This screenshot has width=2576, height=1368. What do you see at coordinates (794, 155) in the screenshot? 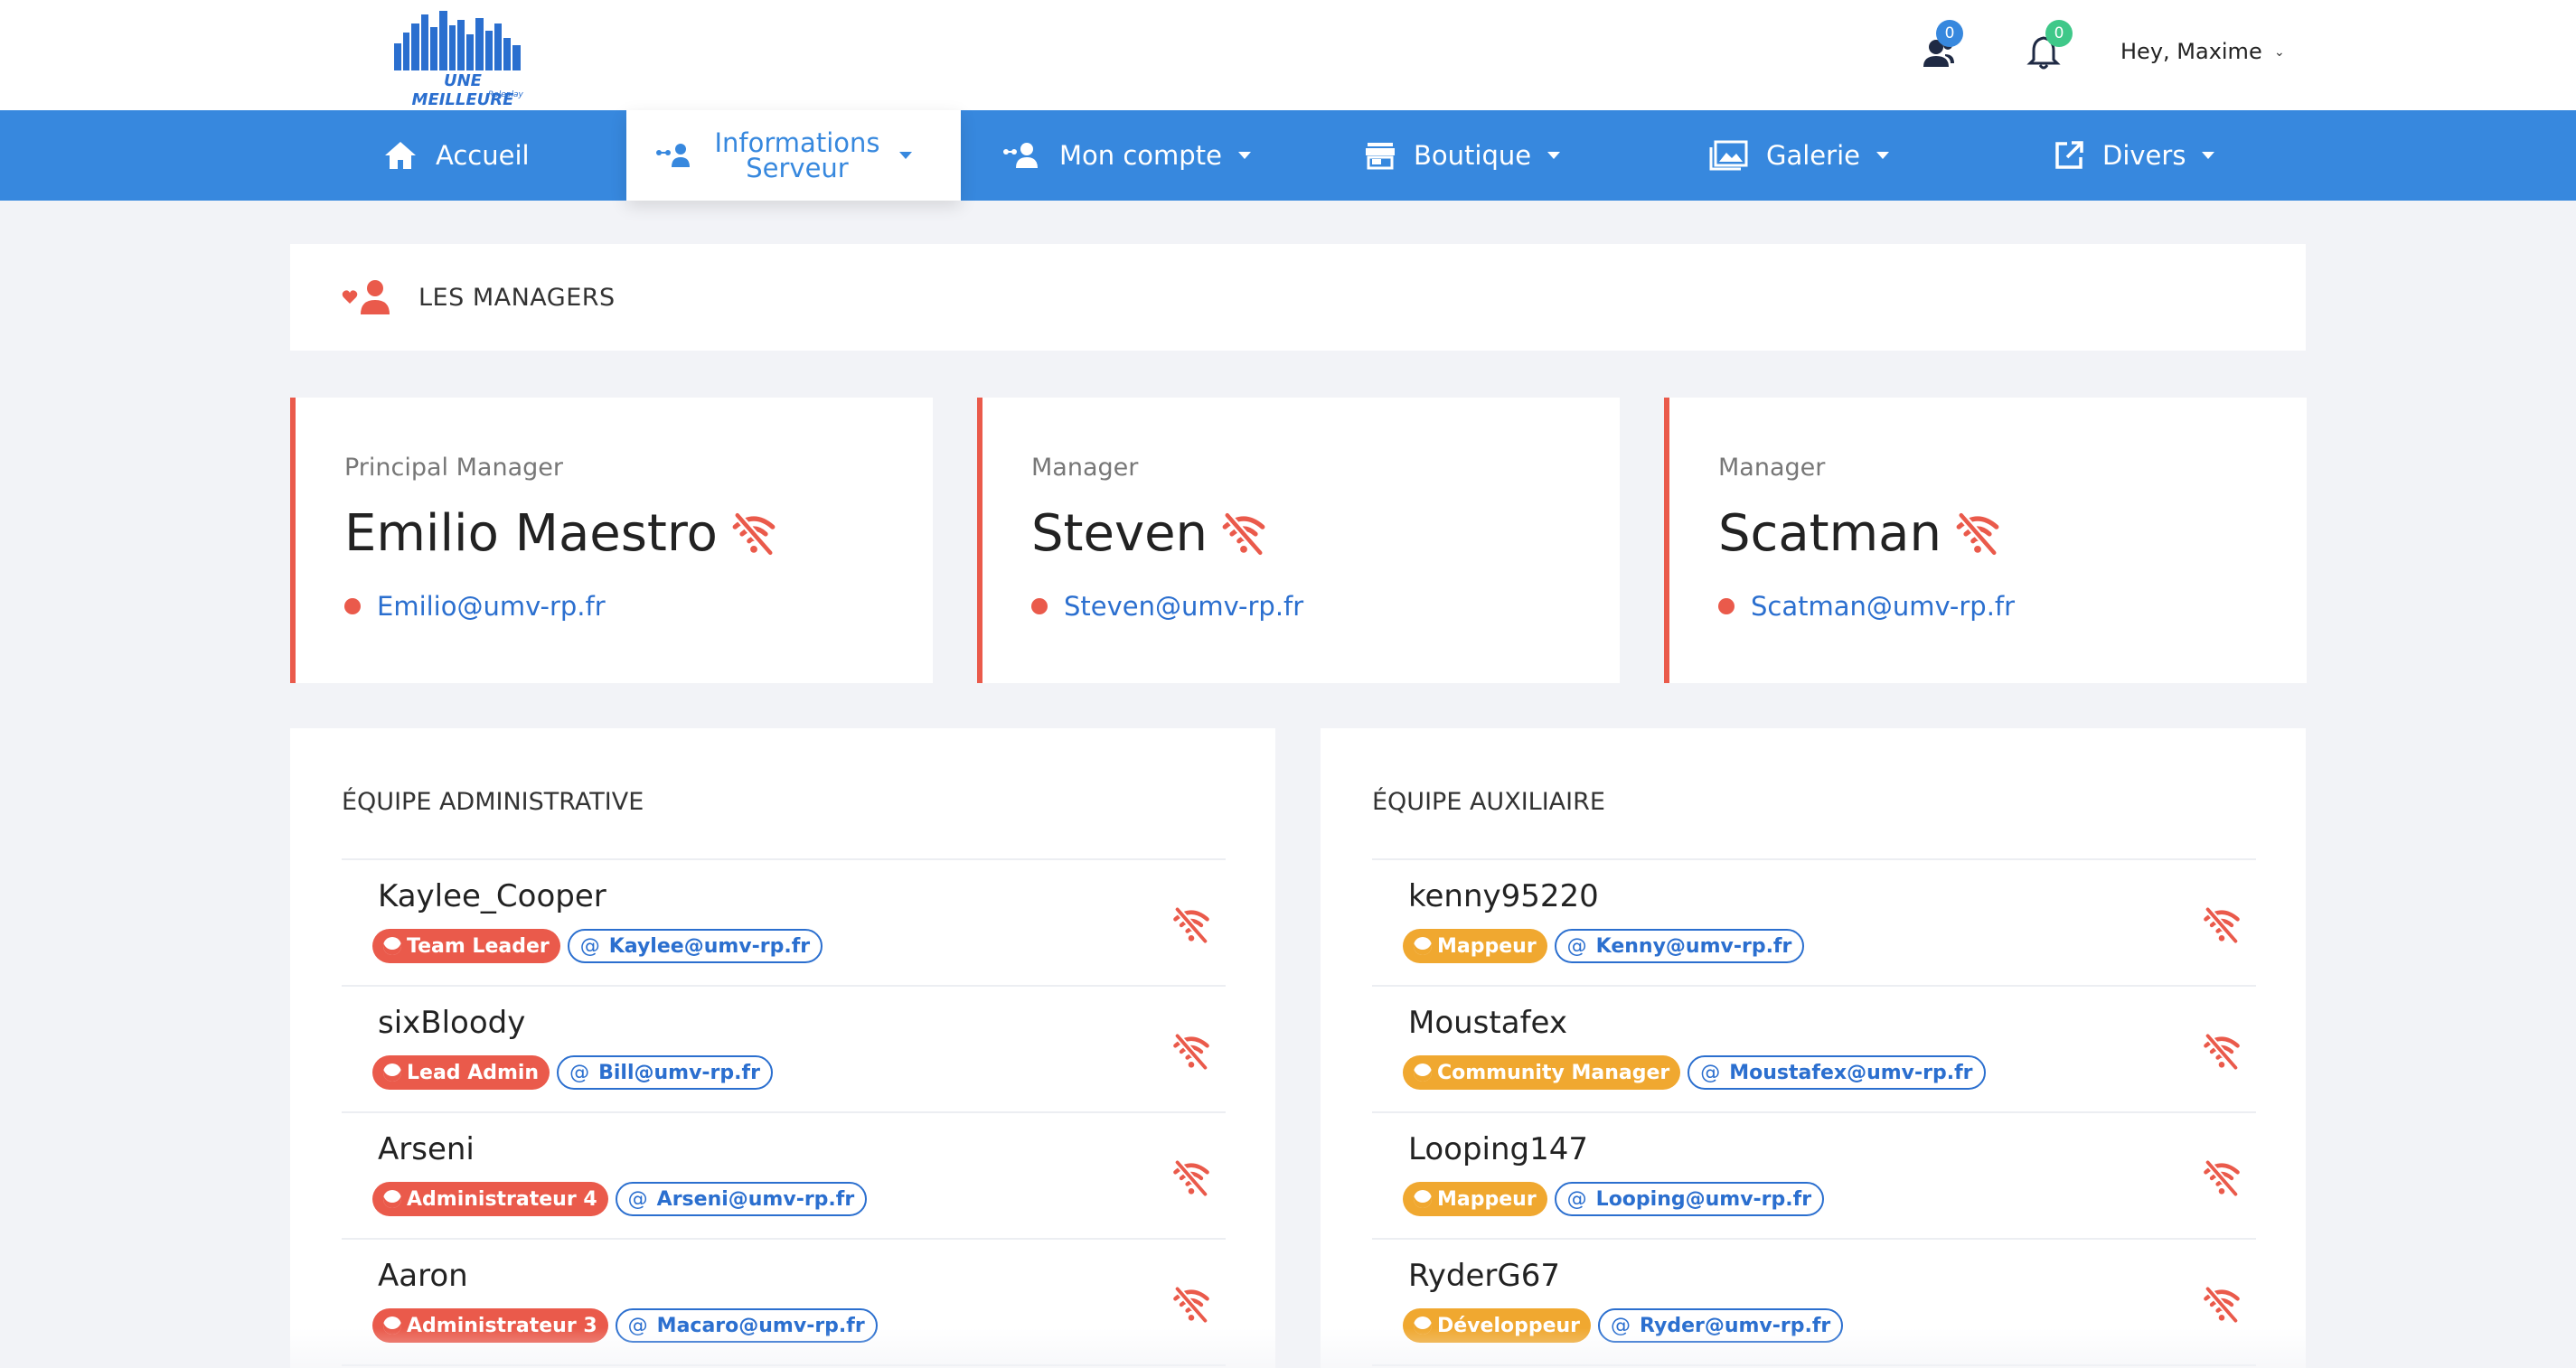
I see `nav-item-informations-serveur: Informations Serveur` at bounding box center [794, 155].